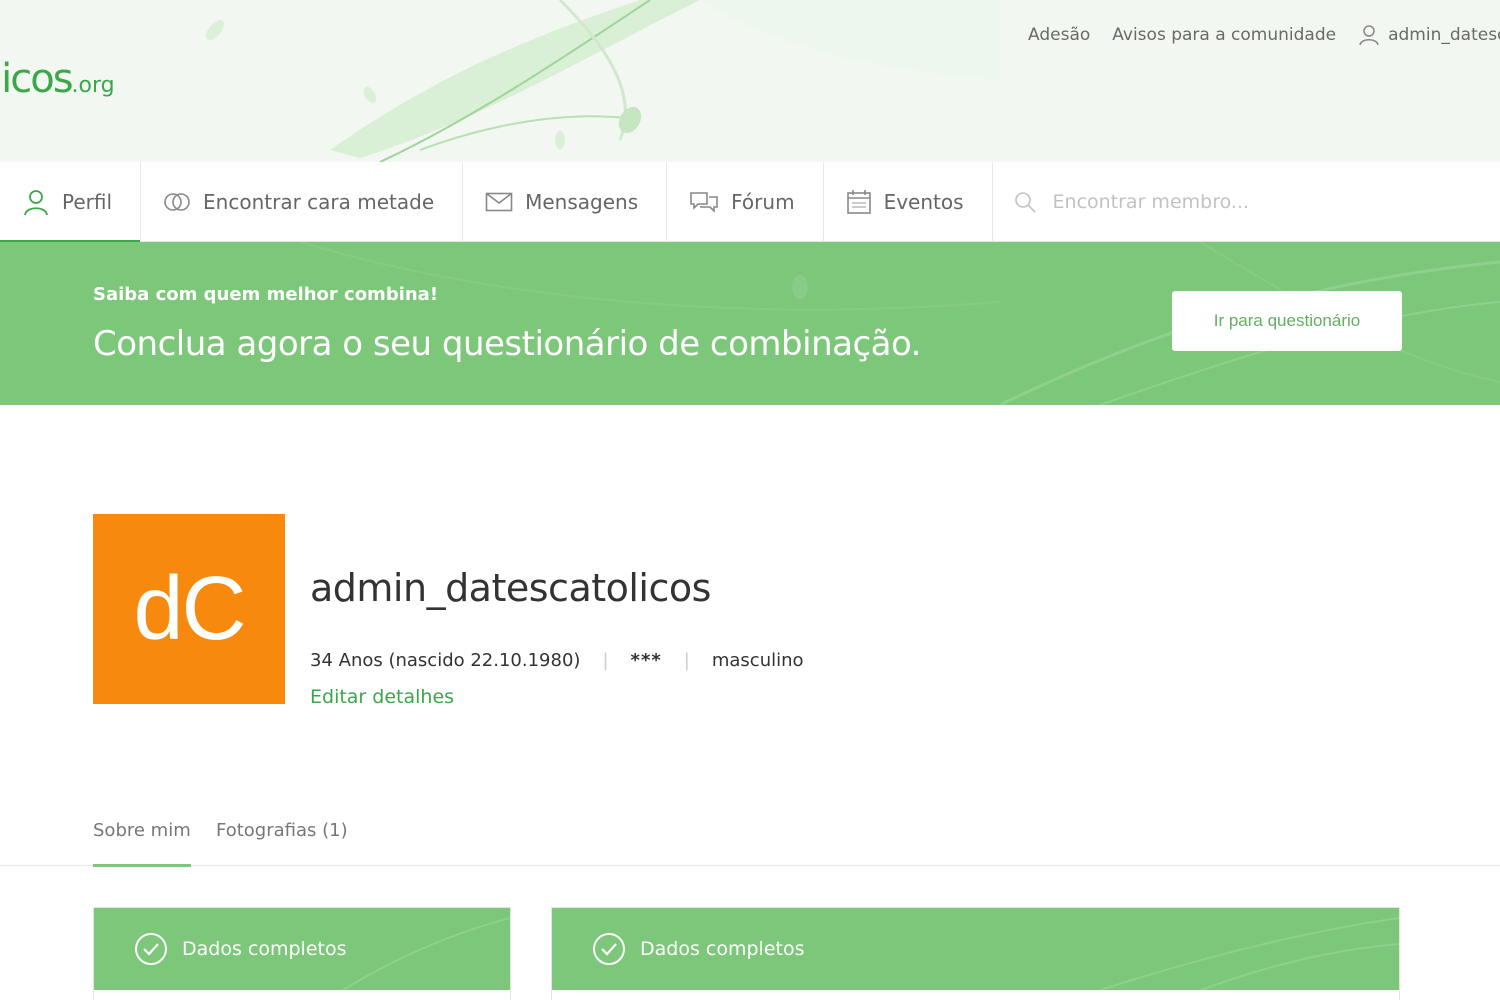  I want to click on user-menu: admin_datescatolicos, so click(1429, 35).